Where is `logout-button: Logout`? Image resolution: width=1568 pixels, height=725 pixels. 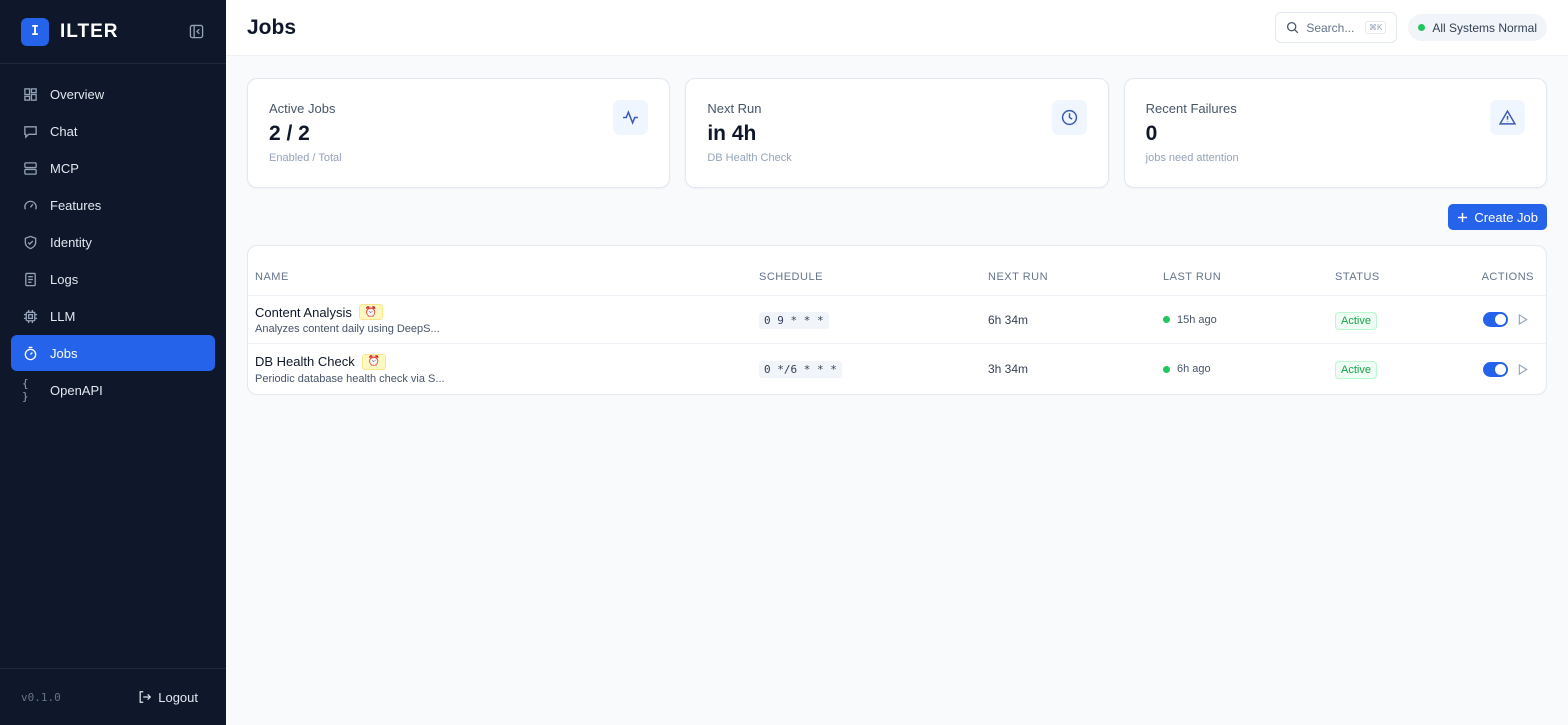 logout-button: Logout is located at coordinates (168, 697).